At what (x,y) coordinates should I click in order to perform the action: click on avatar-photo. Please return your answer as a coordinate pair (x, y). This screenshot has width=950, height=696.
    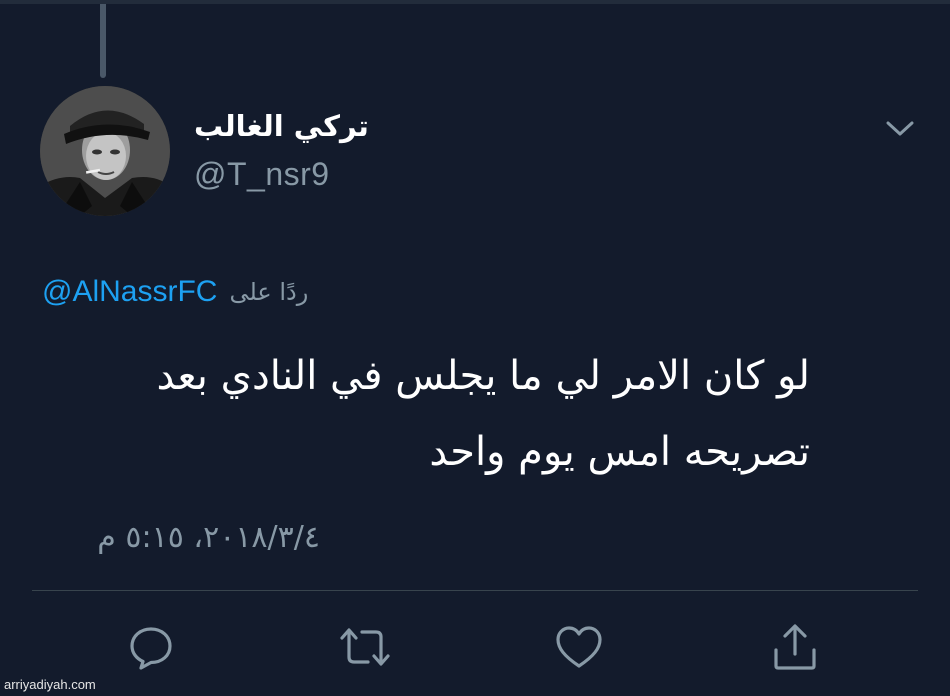
    Looking at the image, I should click on (105, 151).